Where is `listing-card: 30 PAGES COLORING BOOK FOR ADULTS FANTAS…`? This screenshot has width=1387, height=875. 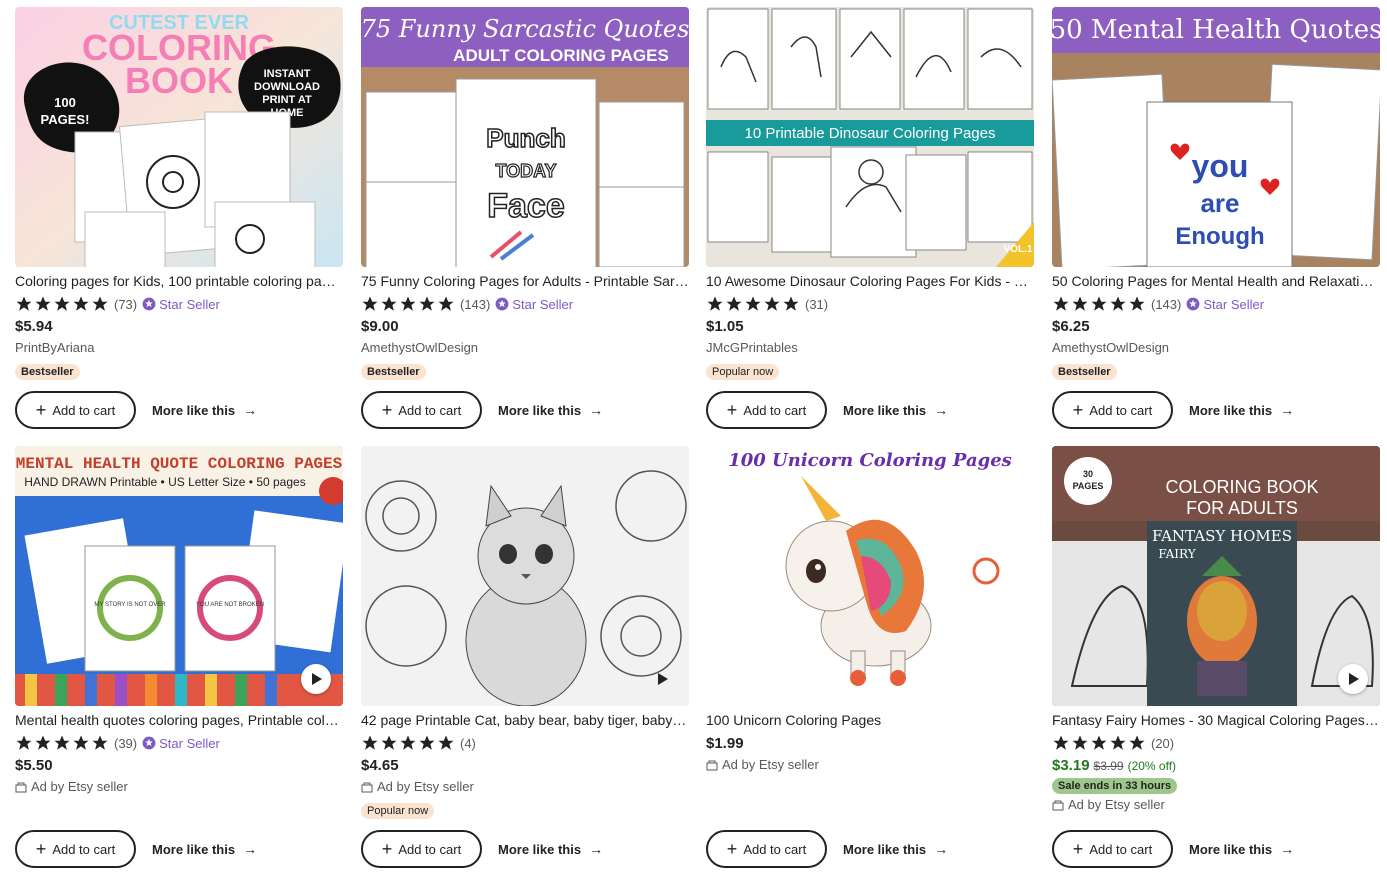
listing-card: 30 PAGES COLORING BOOK FOR ADULTS FANTAS… is located at coordinates (1216, 657).